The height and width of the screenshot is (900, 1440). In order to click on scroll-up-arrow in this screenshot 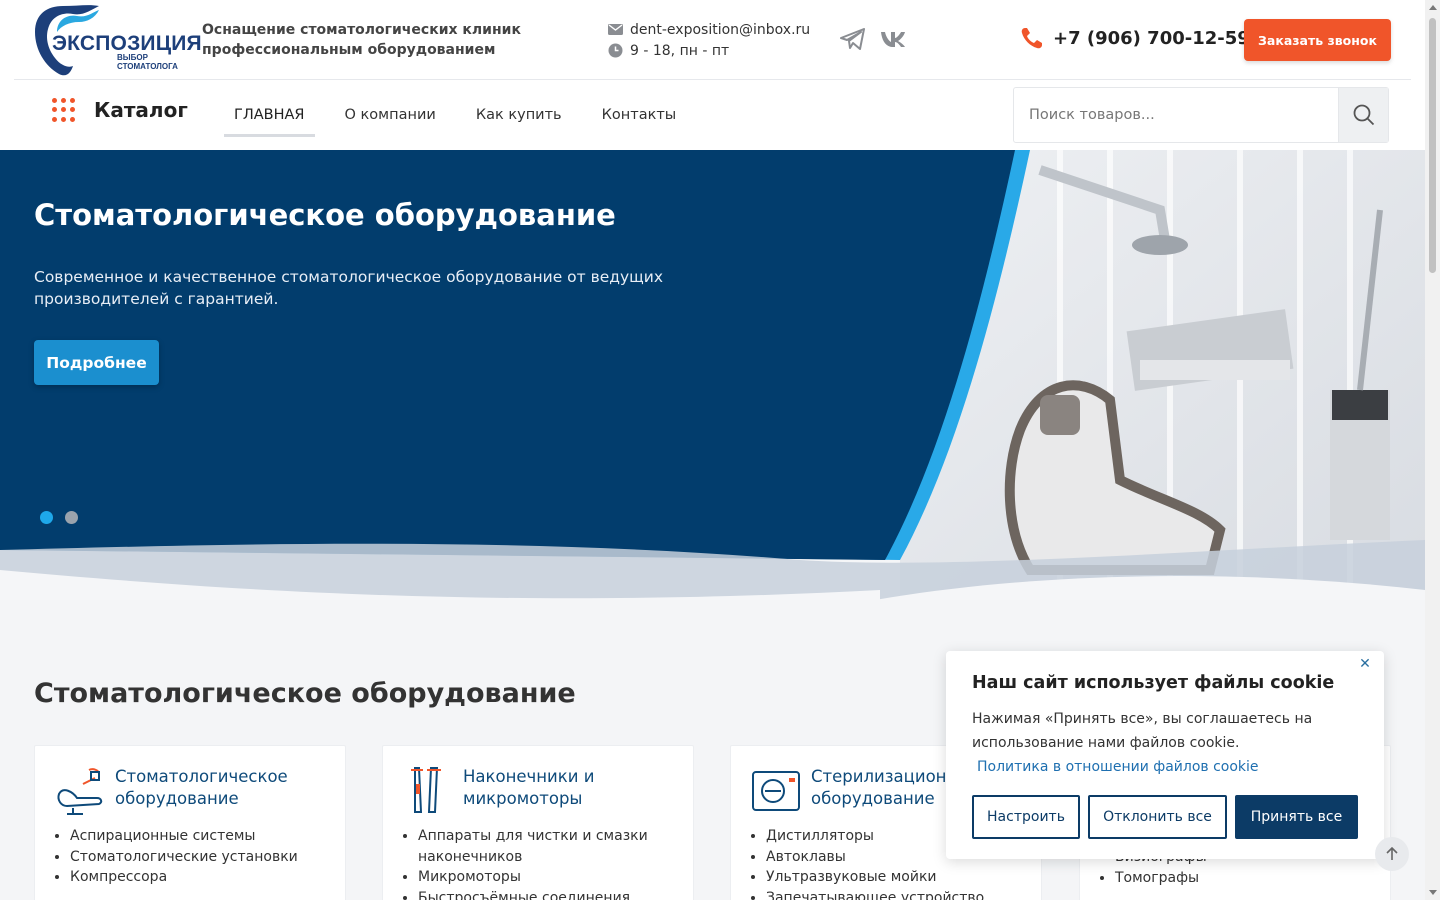, I will do `click(1433, 7)`.